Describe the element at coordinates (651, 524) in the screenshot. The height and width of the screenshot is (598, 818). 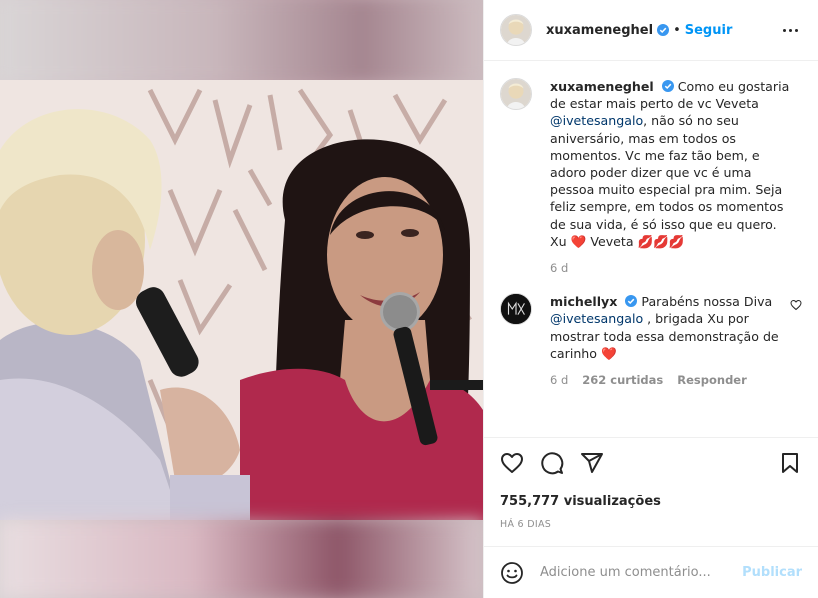
I see `post-date: HÁ 6 DIAS` at that location.